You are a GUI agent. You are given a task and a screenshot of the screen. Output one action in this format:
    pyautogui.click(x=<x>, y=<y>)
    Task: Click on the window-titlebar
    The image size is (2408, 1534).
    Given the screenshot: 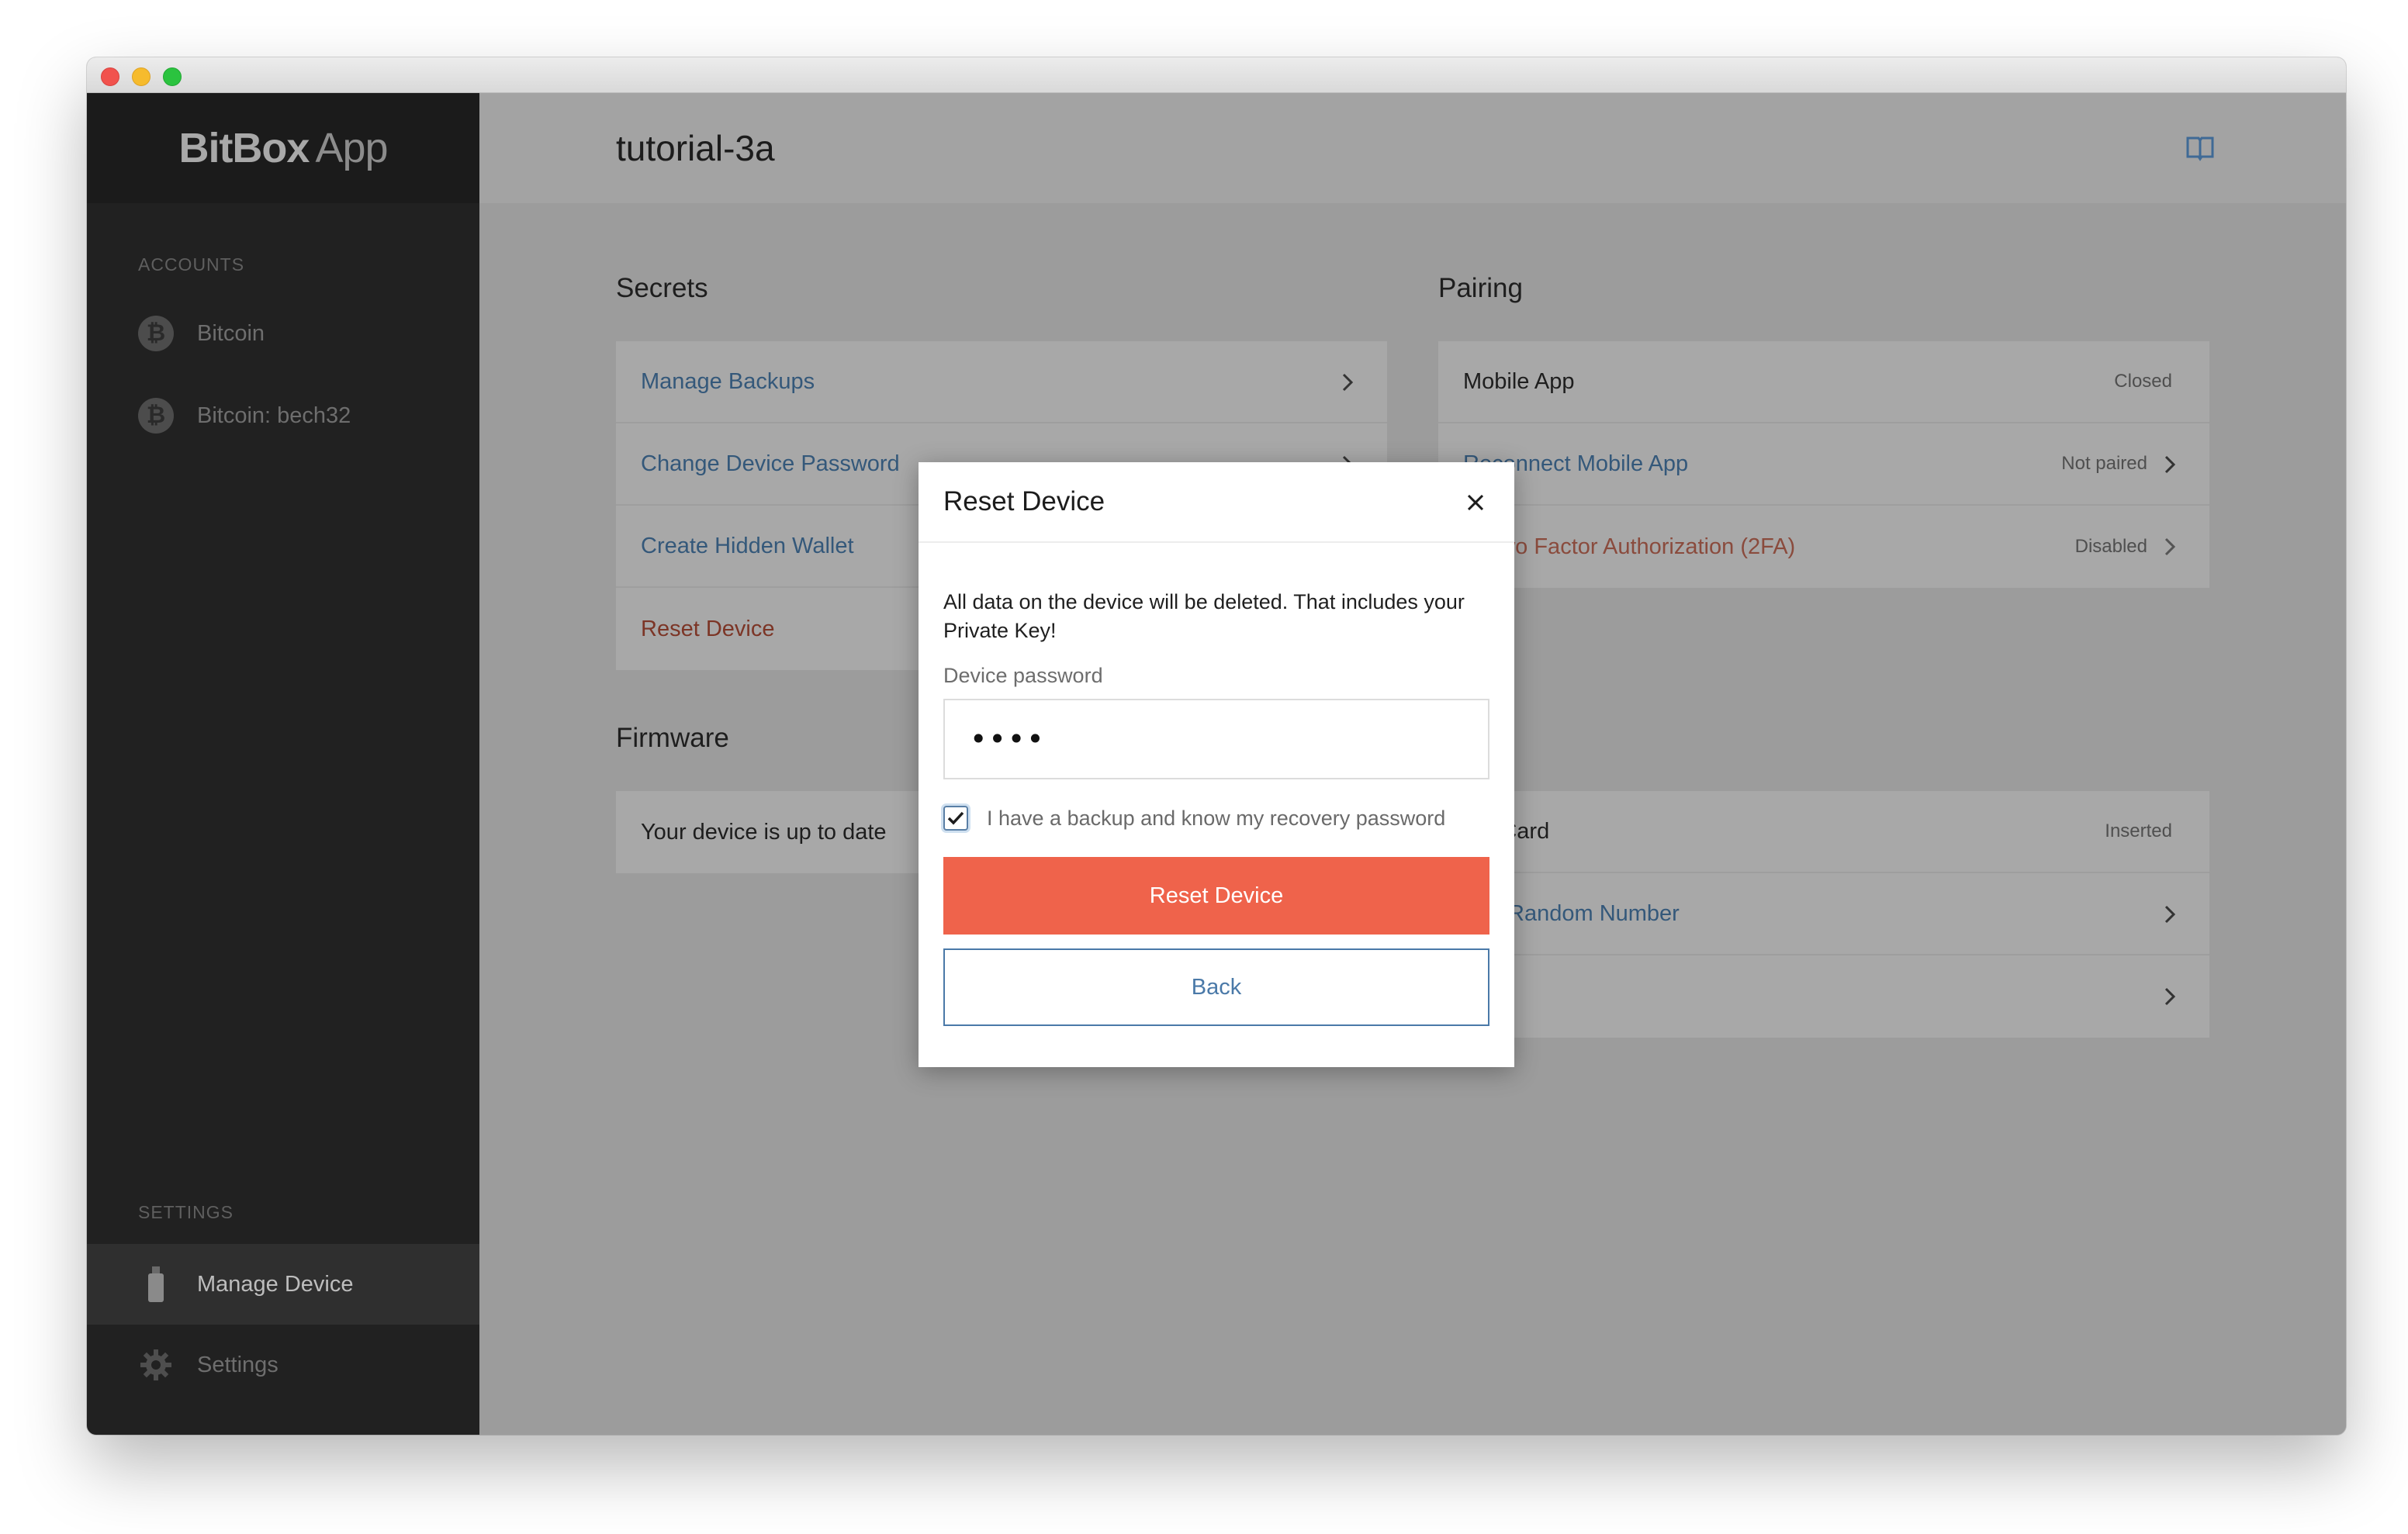 What is the action you would take?
    pyautogui.click(x=1216, y=75)
    